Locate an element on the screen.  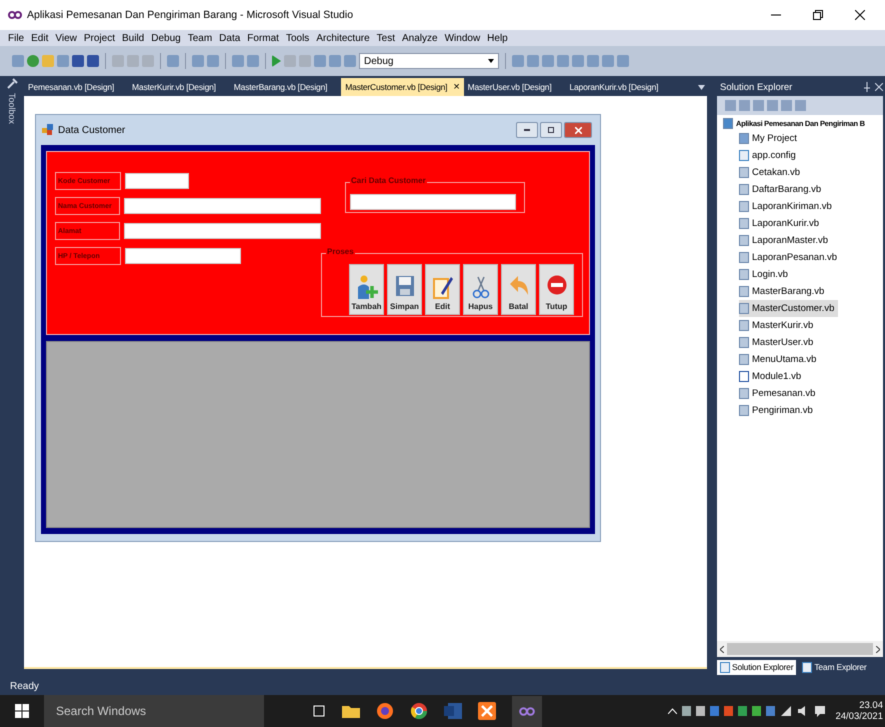
menu-item: File is located at coordinates (16, 38).